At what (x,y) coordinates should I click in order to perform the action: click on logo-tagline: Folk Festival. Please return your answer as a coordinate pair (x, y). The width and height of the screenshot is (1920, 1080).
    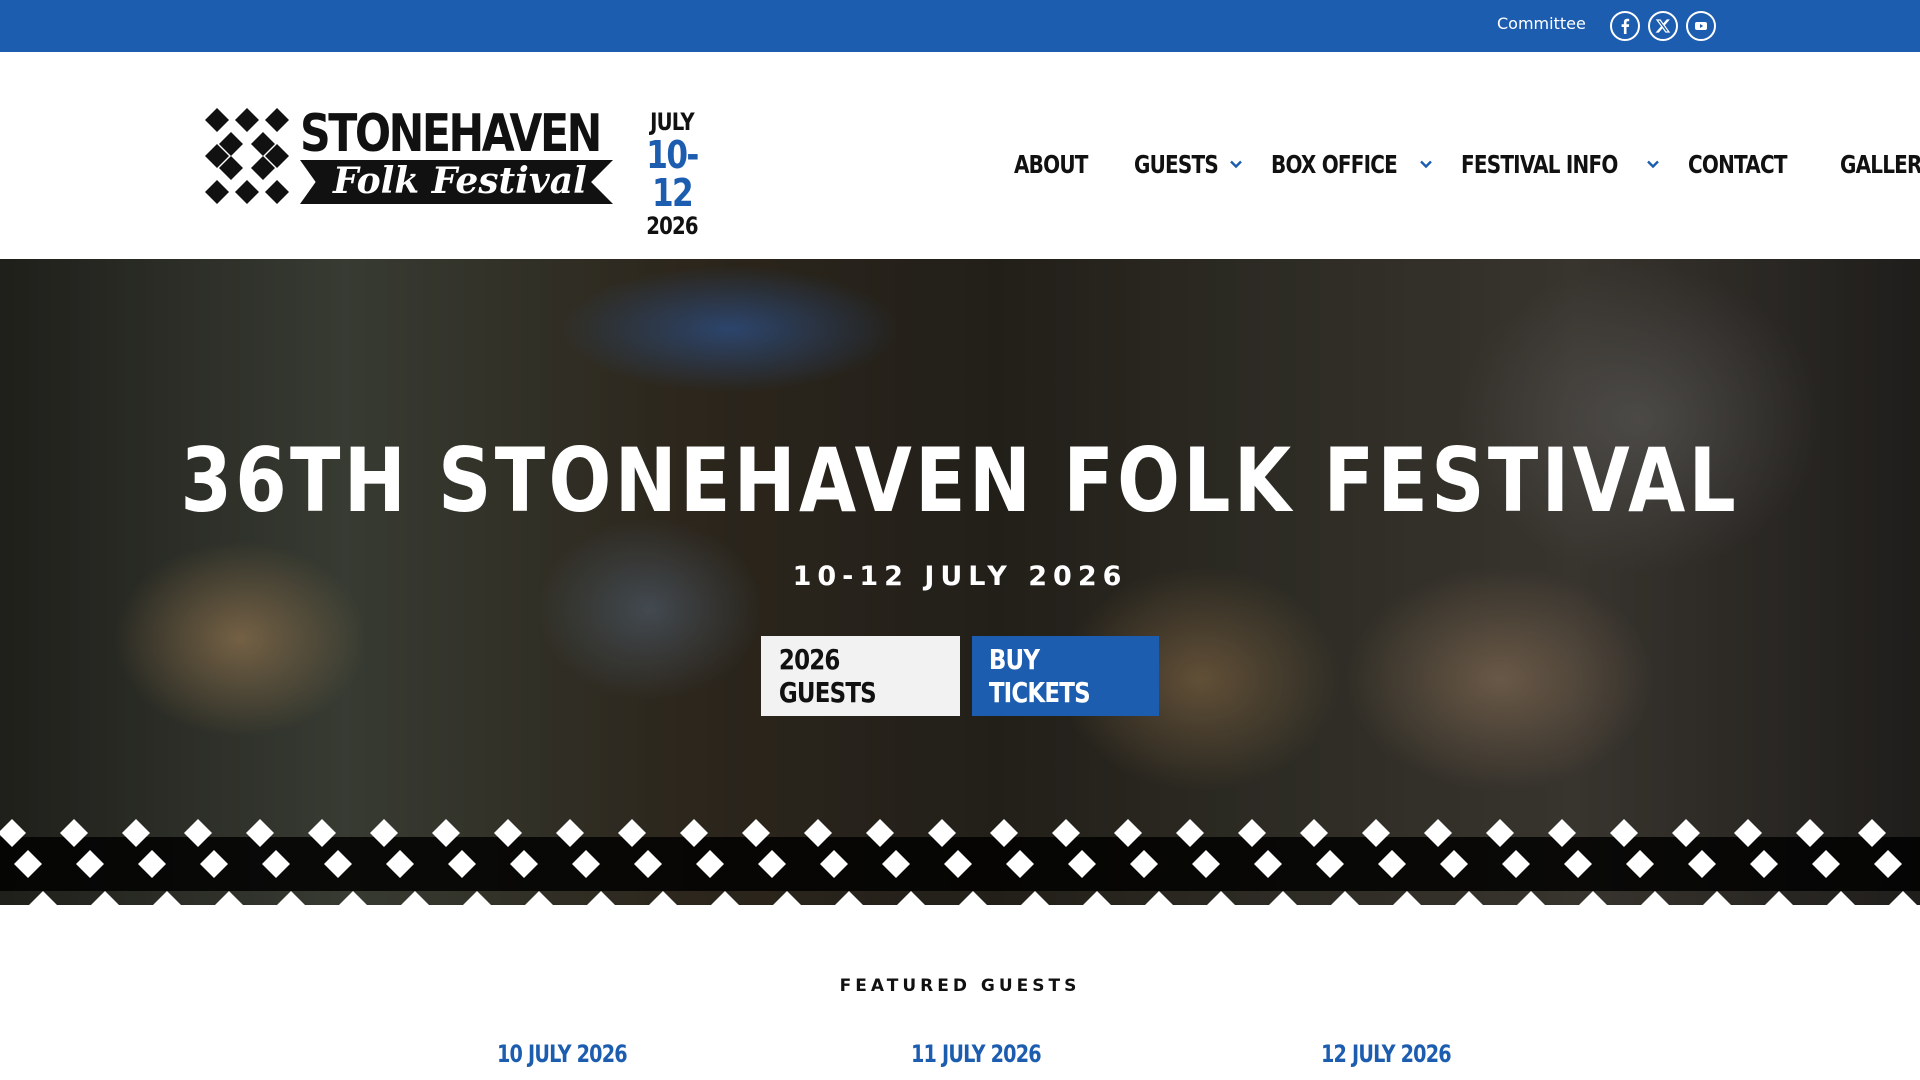
    Looking at the image, I should click on (460, 181).